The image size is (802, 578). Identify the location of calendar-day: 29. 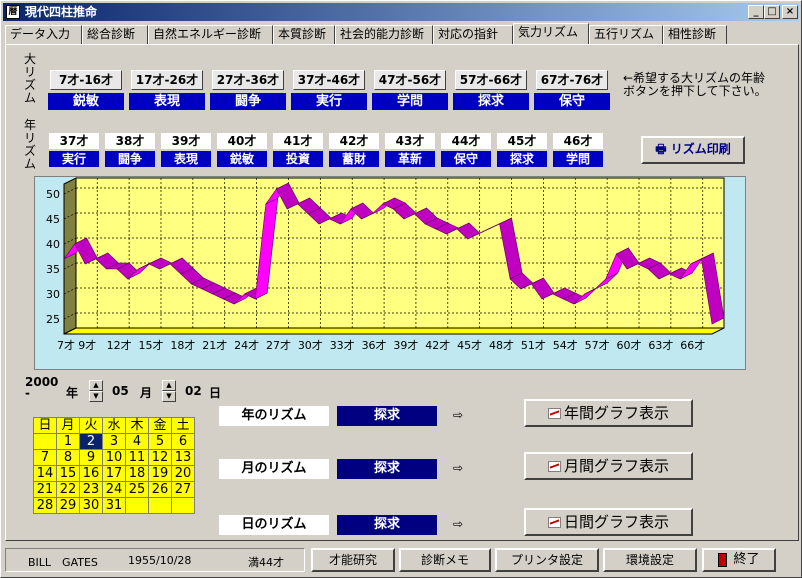
(68, 505).